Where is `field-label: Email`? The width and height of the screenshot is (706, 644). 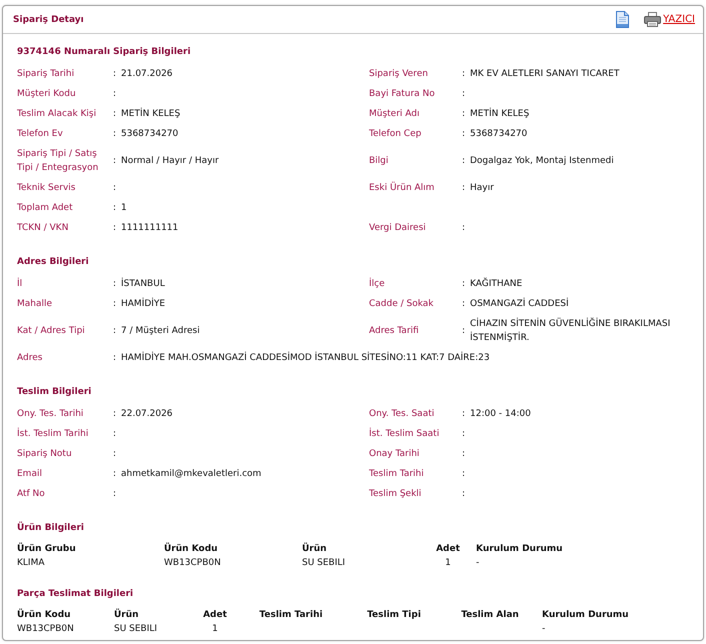 field-label: Email is located at coordinates (30, 474).